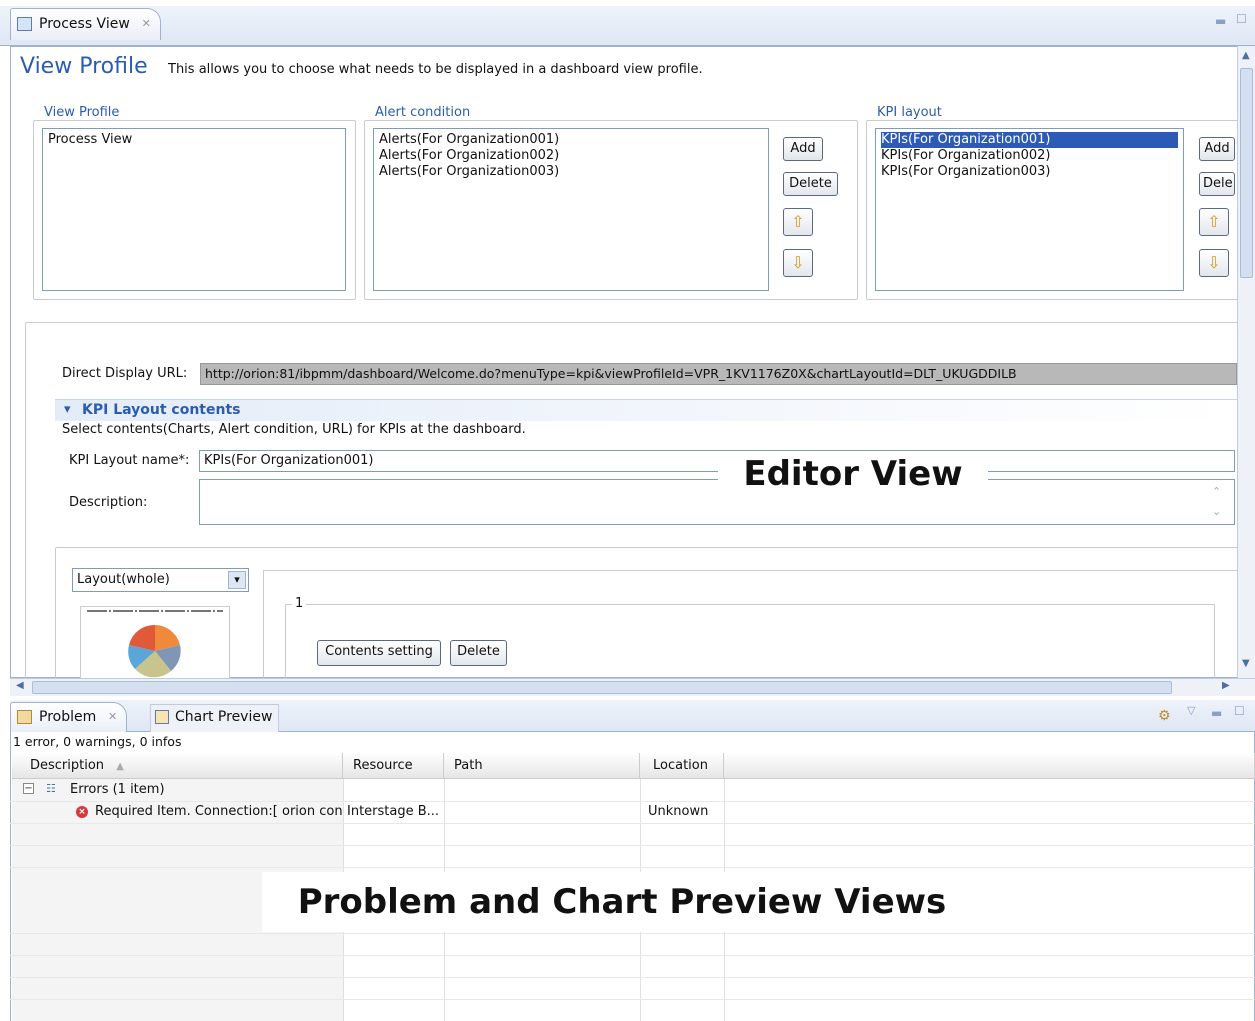 The height and width of the screenshot is (1021, 1255). What do you see at coordinates (1164, 716) in the screenshot?
I see `filter-icon: ⚙` at bounding box center [1164, 716].